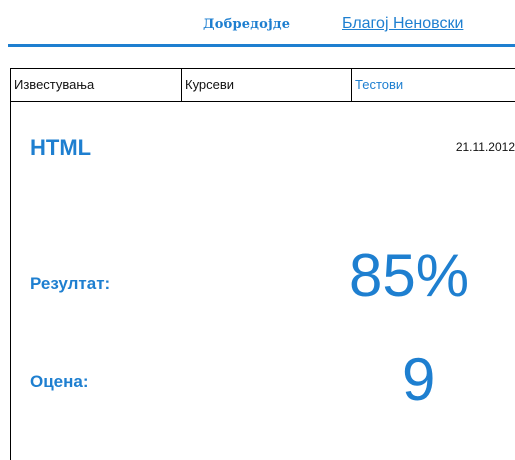 This screenshot has height=460, width=515. What do you see at coordinates (402, 24) in the screenshot?
I see `username-link: Благој Неновски` at bounding box center [402, 24].